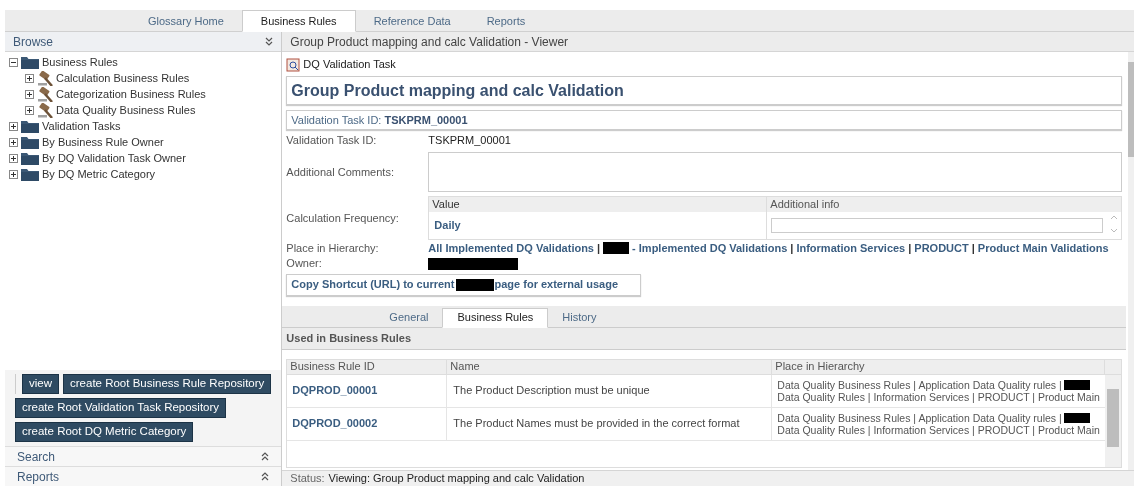 The height and width of the screenshot is (486, 1134). I want to click on status-label: Status:, so click(307, 478).